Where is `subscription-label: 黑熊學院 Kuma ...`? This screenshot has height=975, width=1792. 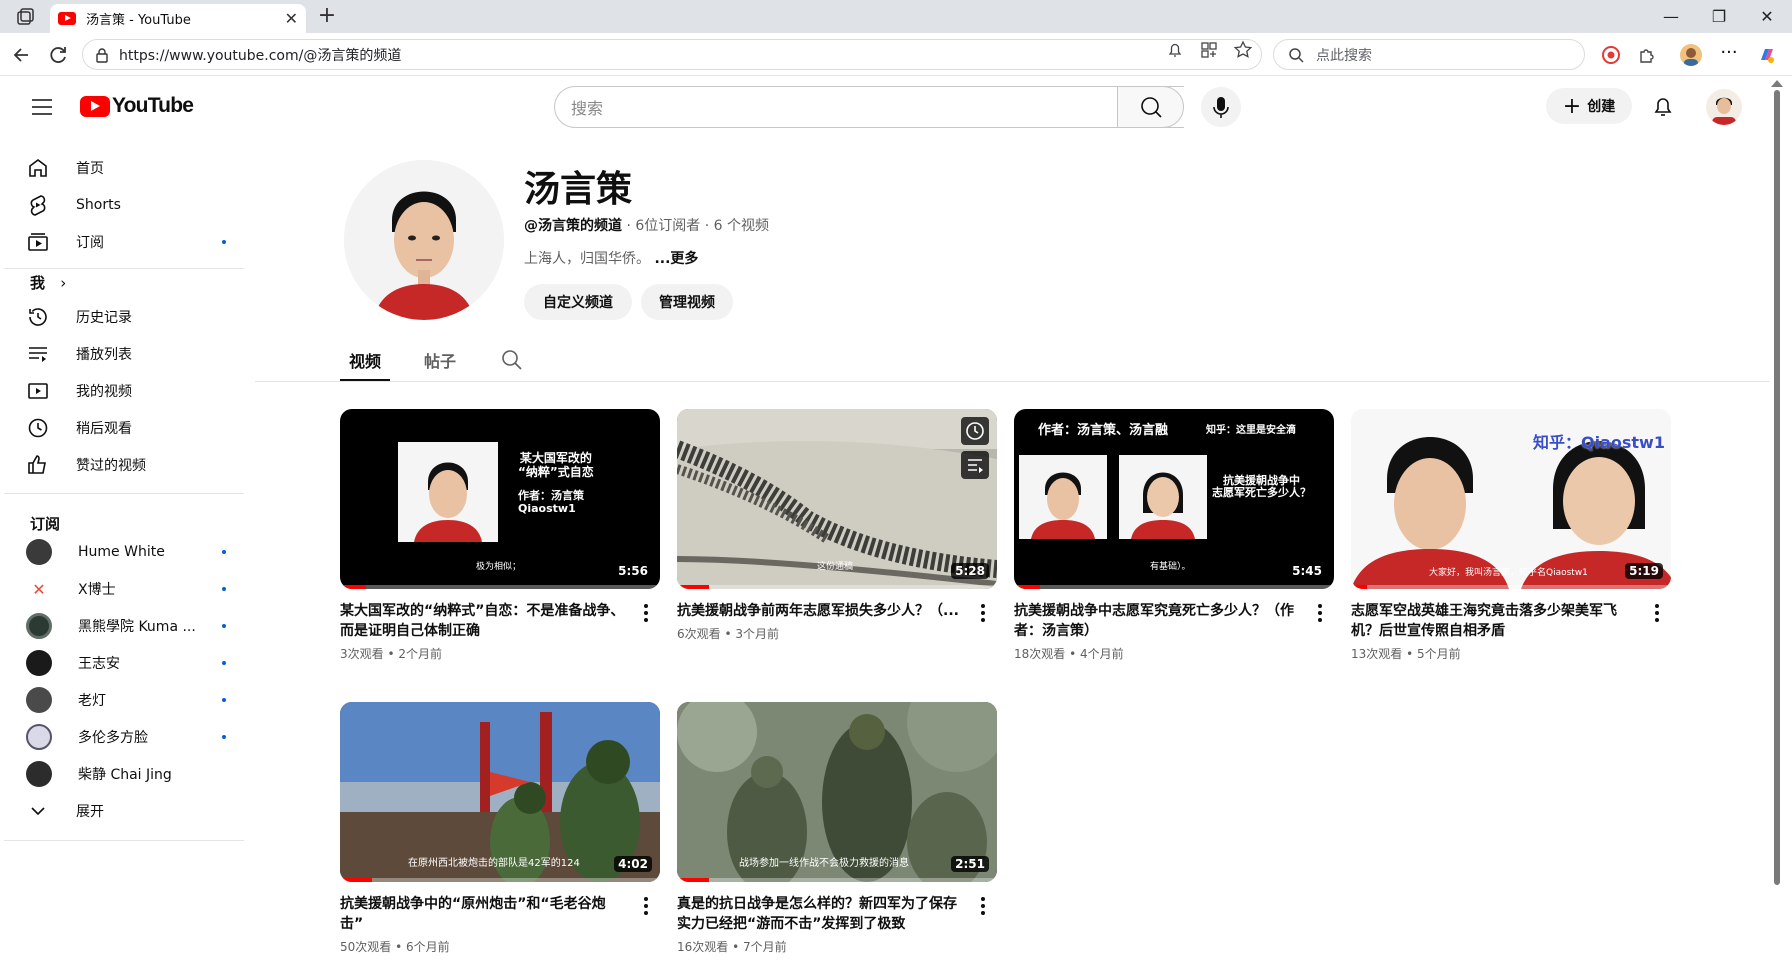 subscription-label: 黑熊學院 Kuma ... is located at coordinates (137, 627).